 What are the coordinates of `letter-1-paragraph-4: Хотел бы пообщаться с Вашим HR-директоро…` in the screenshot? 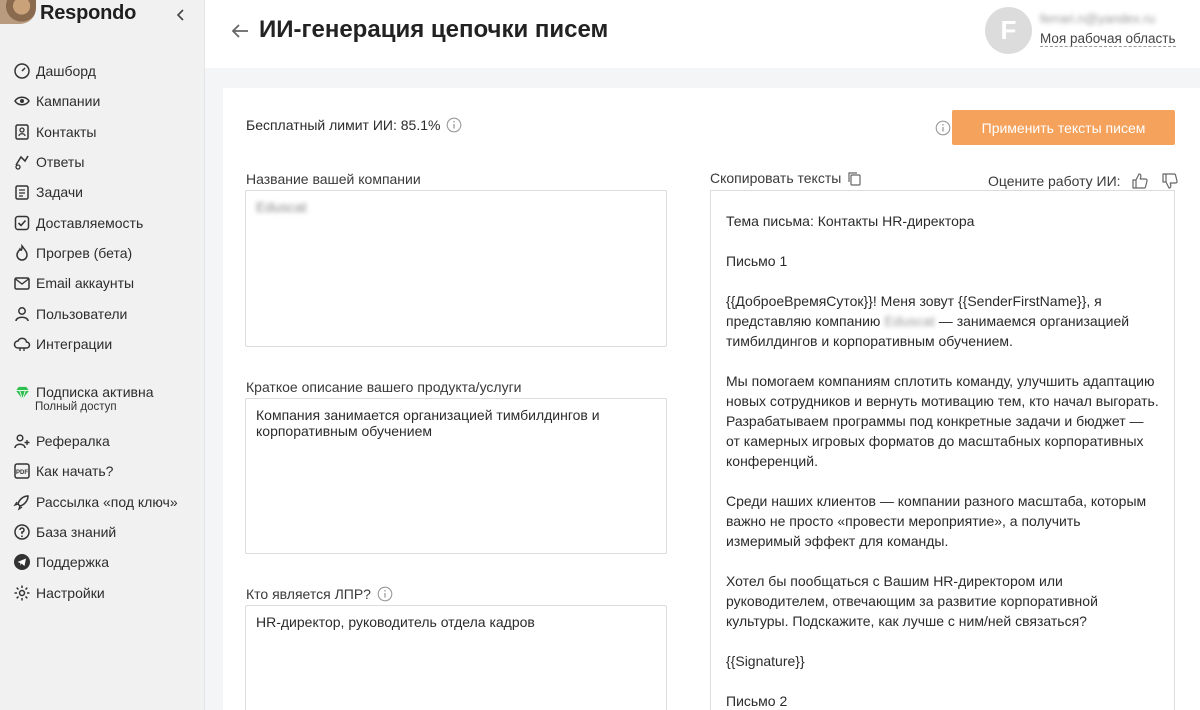 It's located at (912, 601).